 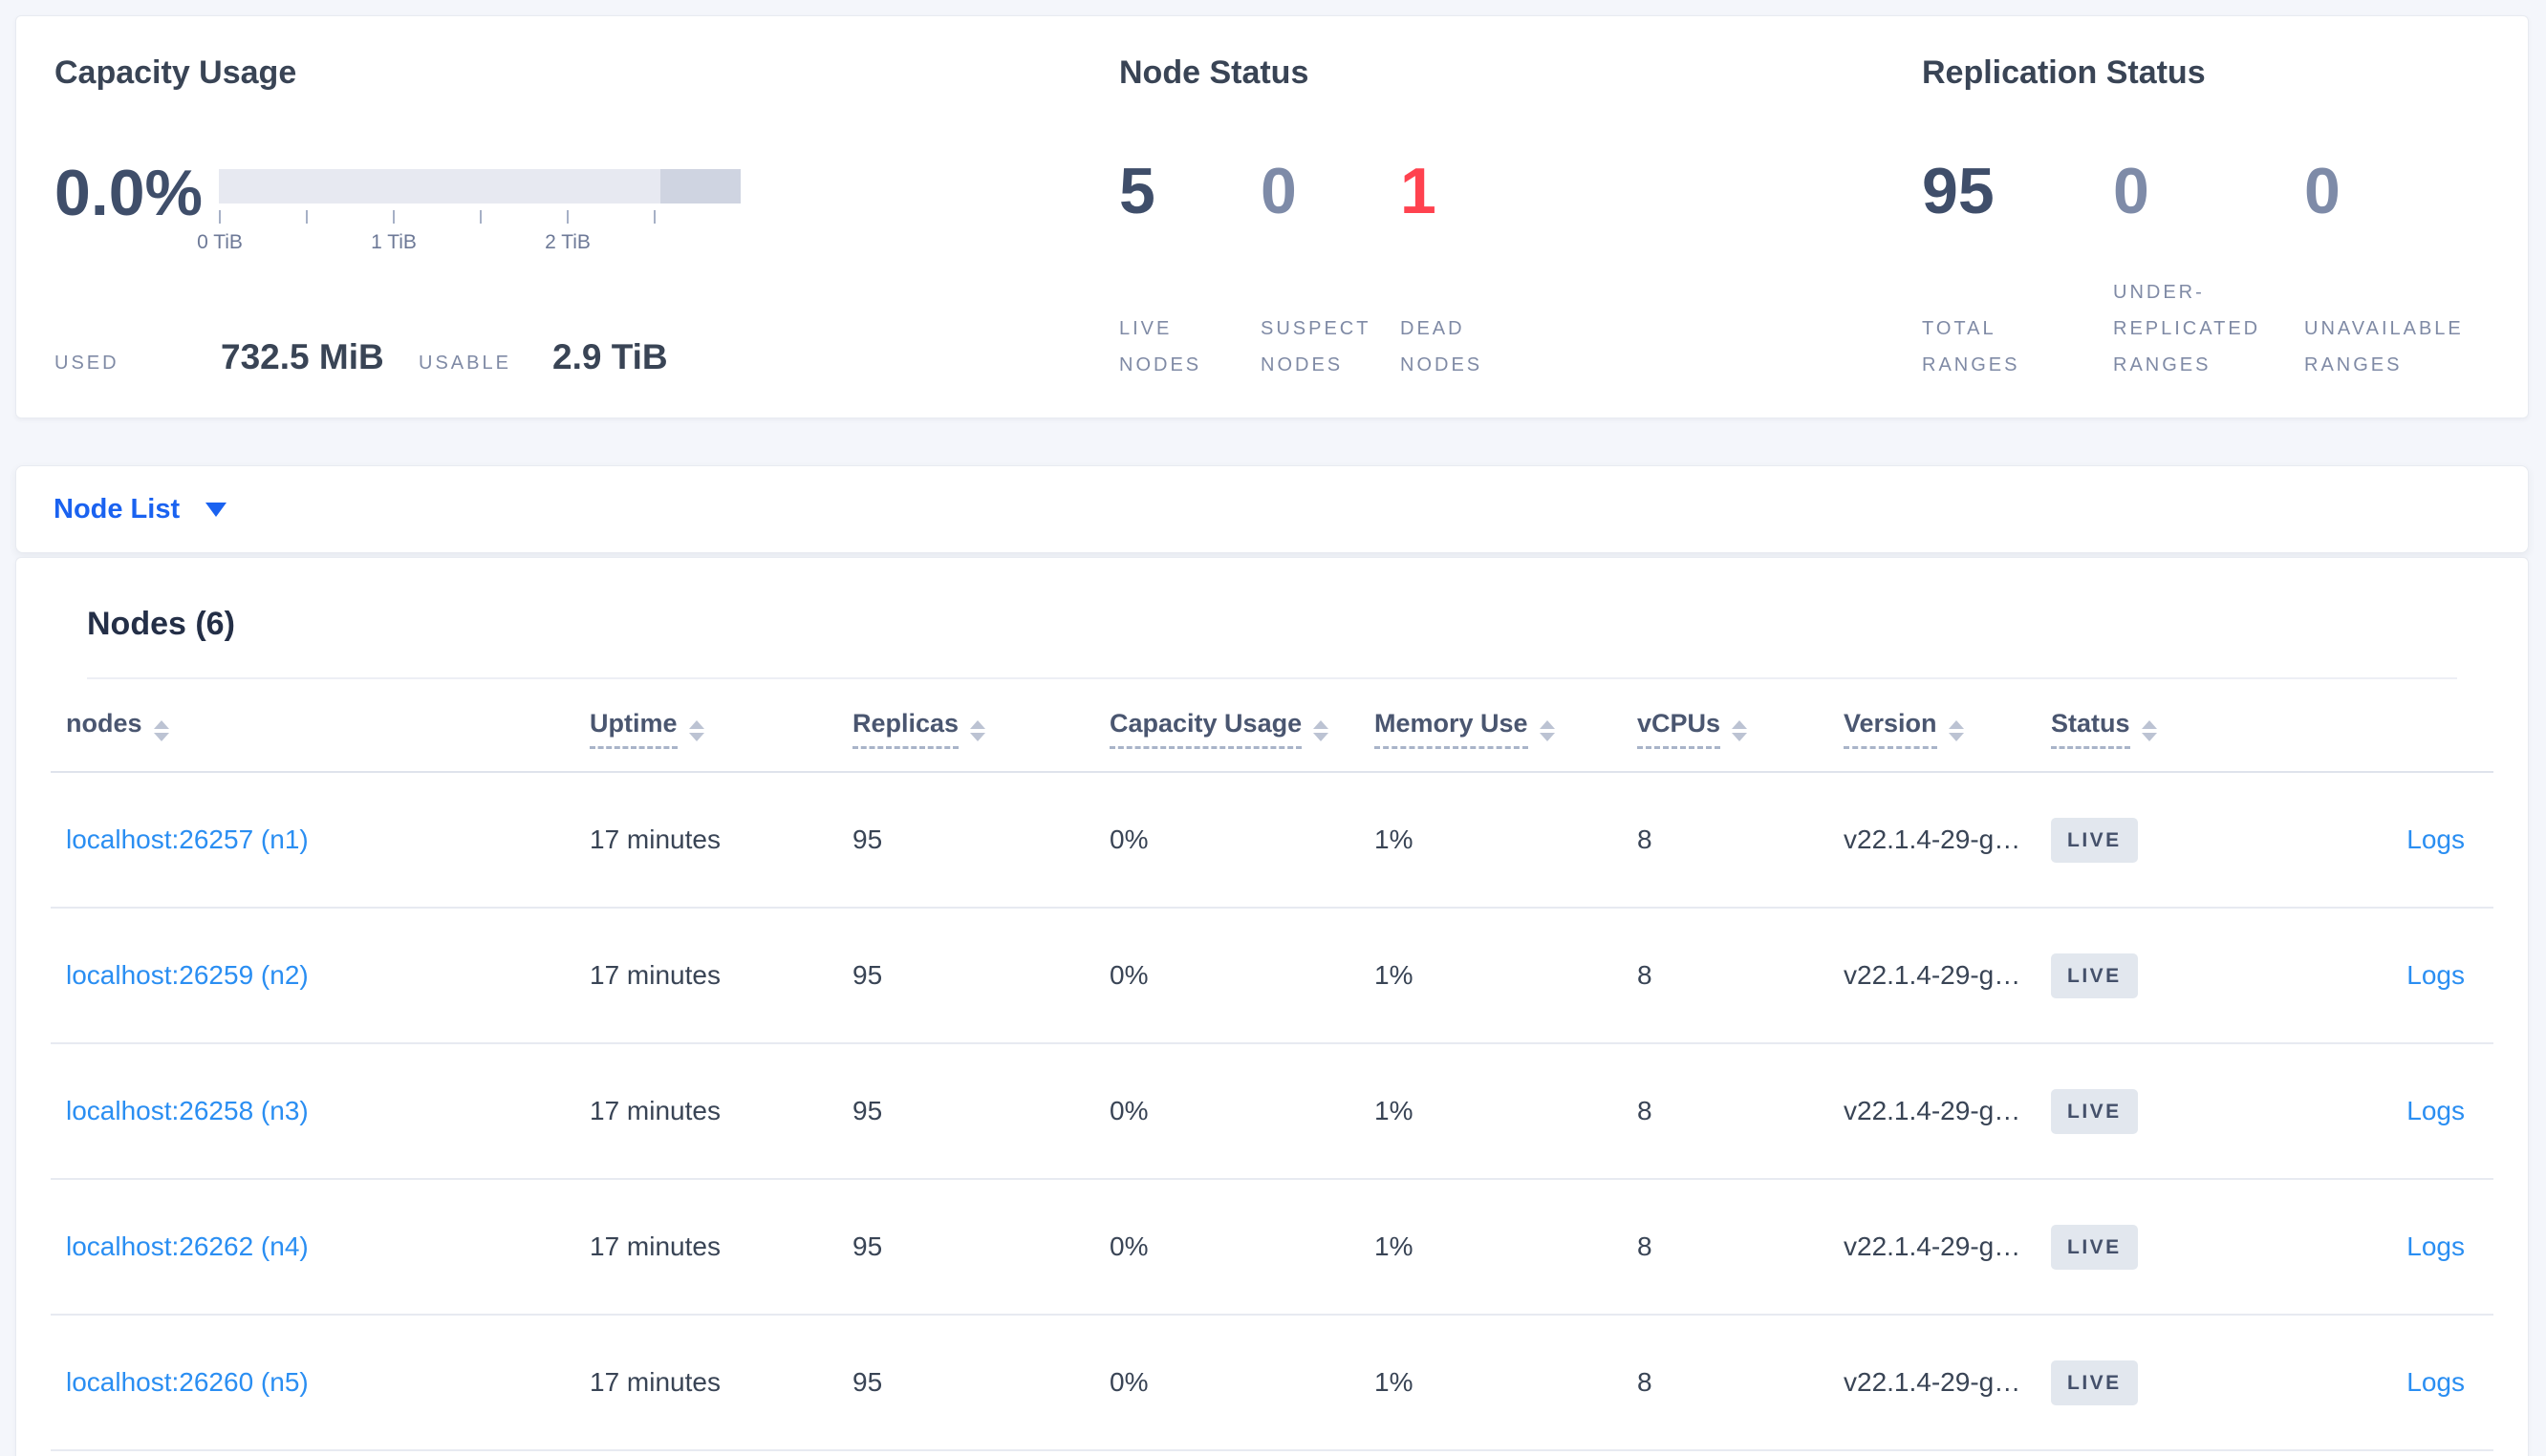 What do you see at coordinates (634, 729) in the screenshot?
I see `column-label: Uptime` at bounding box center [634, 729].